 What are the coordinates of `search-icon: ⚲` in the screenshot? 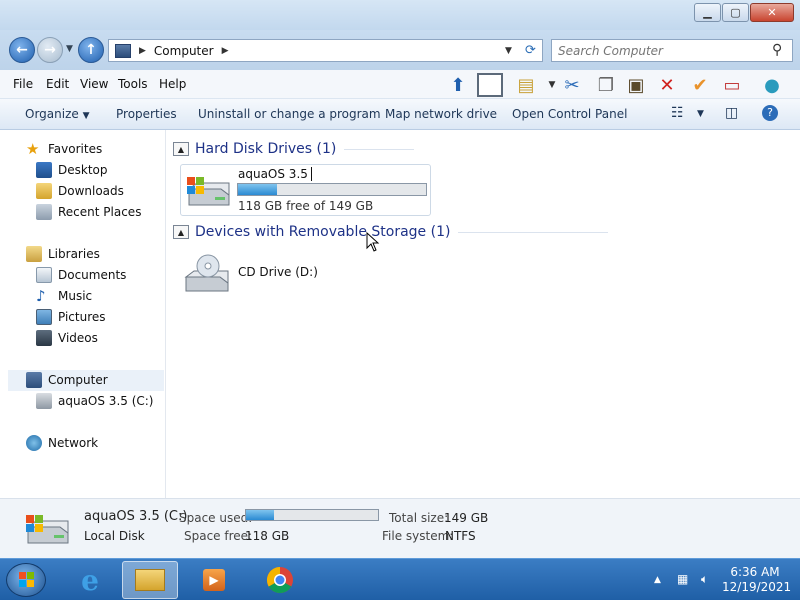 It's located at (777, 50).